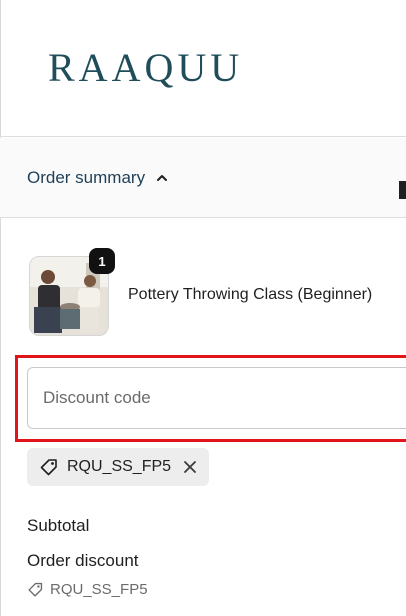 The image size is (406, 616). What do you see at coordinates (86, 177) in the screenshot?
I see `order-summary-label: Order summary` at bounding box center [86, 177].